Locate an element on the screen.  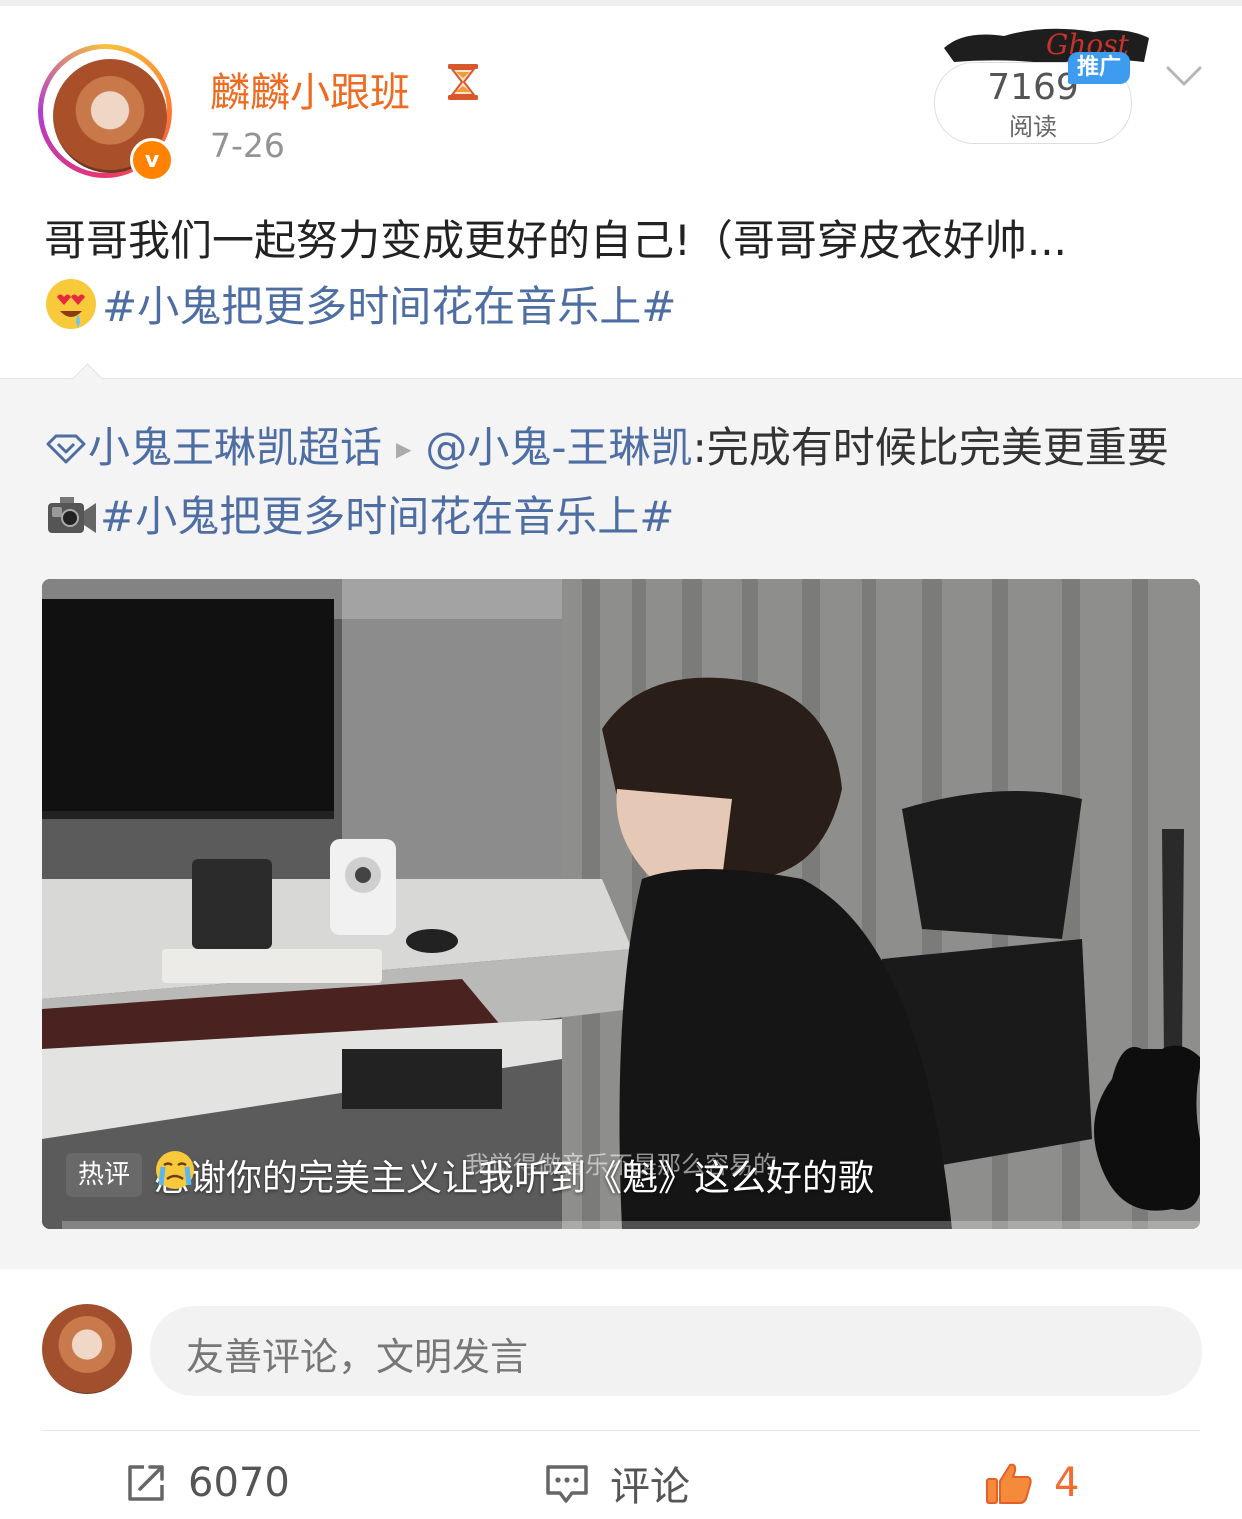
verified-badge: v is located at coordinates (152, 160).